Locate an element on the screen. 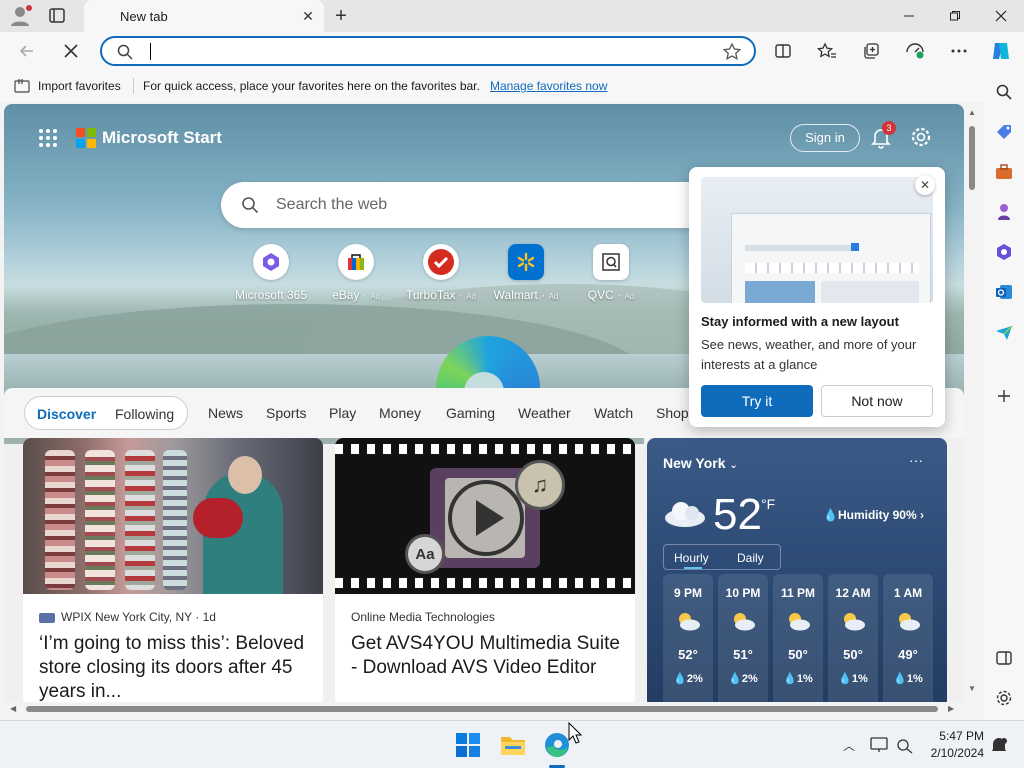 This screenshot has height=768, width=1024. address-bar is located at coordinates (428, 51).